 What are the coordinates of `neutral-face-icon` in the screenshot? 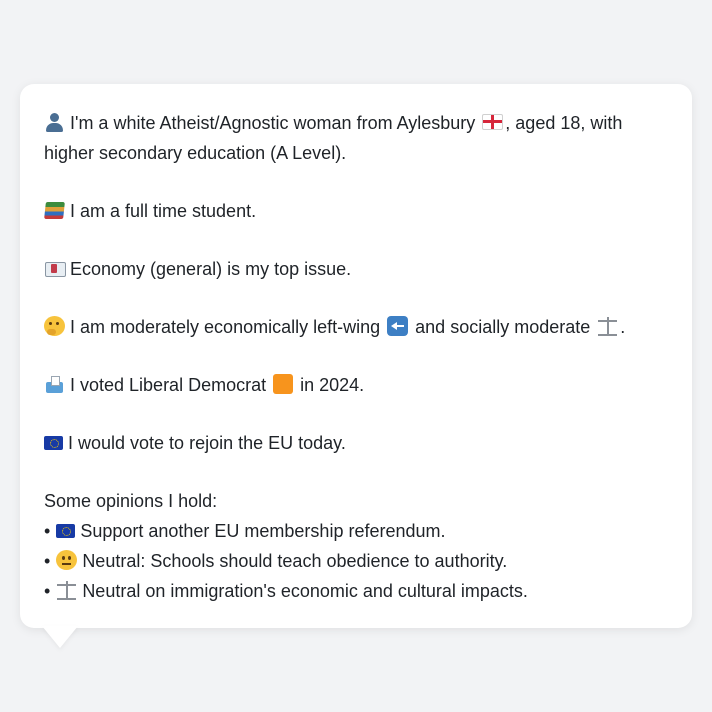 It's located at (67, 560).